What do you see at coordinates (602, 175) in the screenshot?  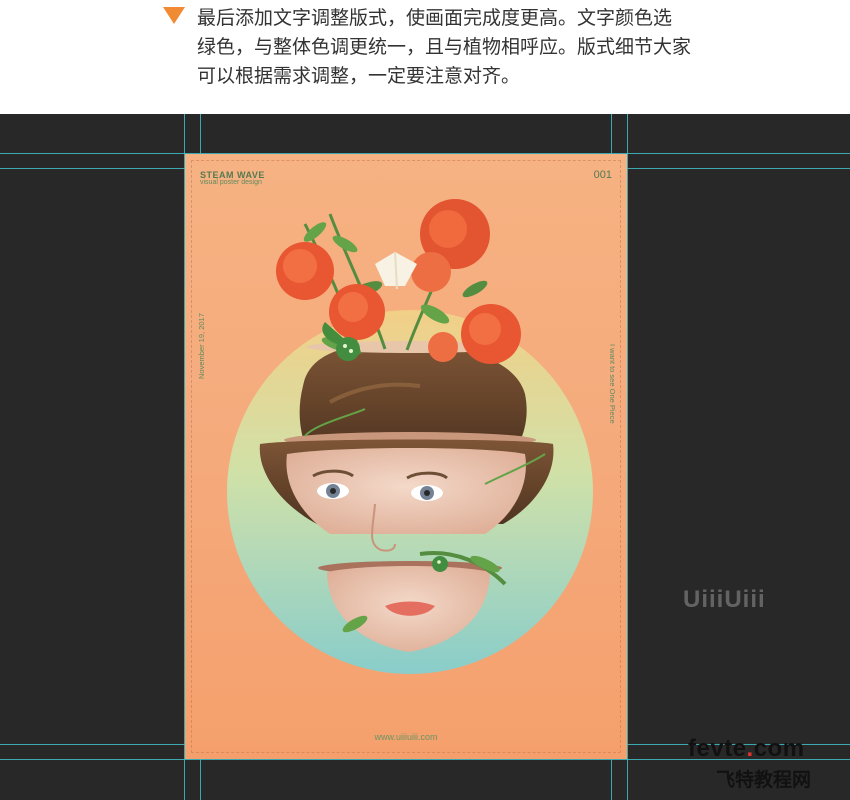 I see `poster-number: 001` at bounding box center [602, 175].